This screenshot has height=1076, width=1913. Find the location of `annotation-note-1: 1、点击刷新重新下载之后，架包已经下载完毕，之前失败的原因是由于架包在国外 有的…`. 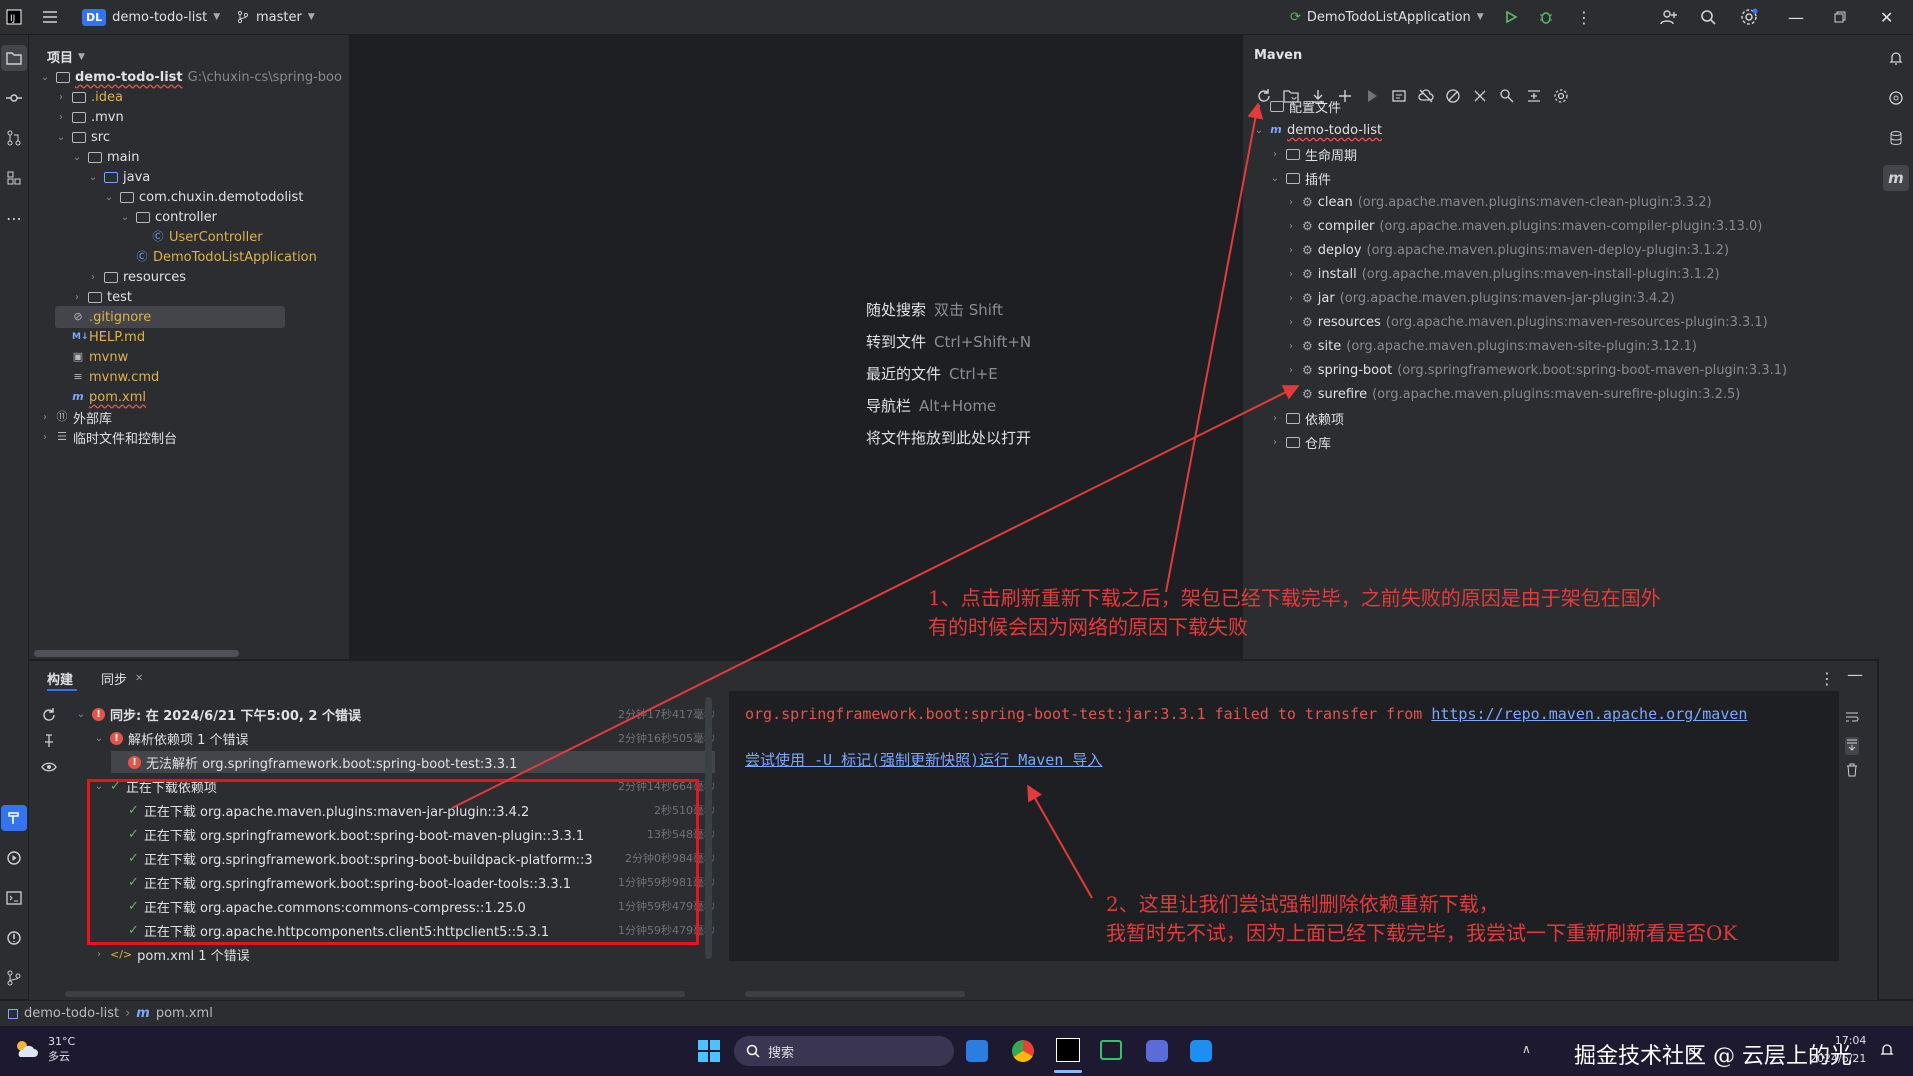

annotation-note-1: 1、点击刷新重新下载之后，架包已经下载完毕，之前失败的原因是由于架包在国外 有的… is located at coordinates (1294, 613).